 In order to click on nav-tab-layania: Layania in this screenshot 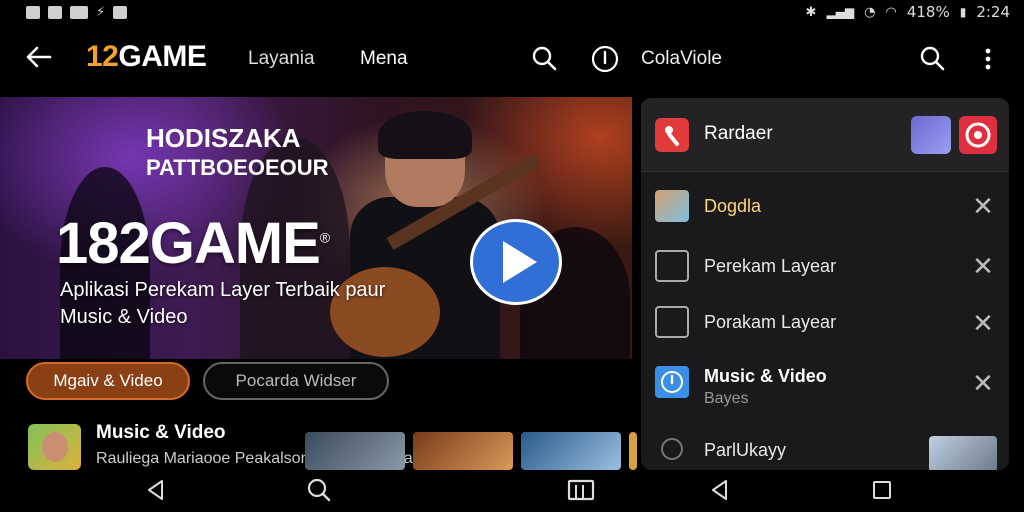, I will do `click(281, 59)`.